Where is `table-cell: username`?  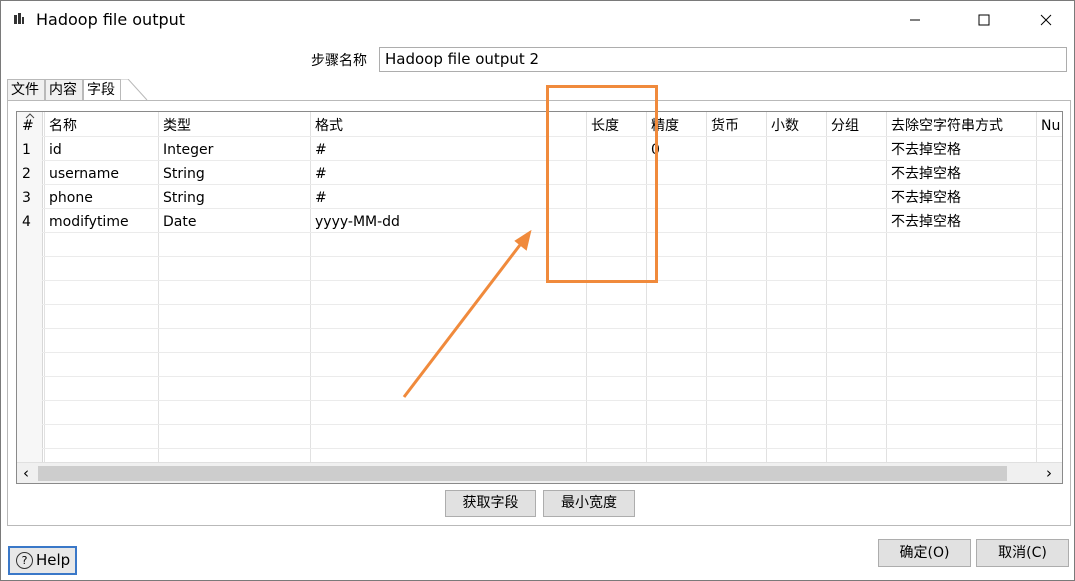
table-cell: username is located at coordinates (101, 174).